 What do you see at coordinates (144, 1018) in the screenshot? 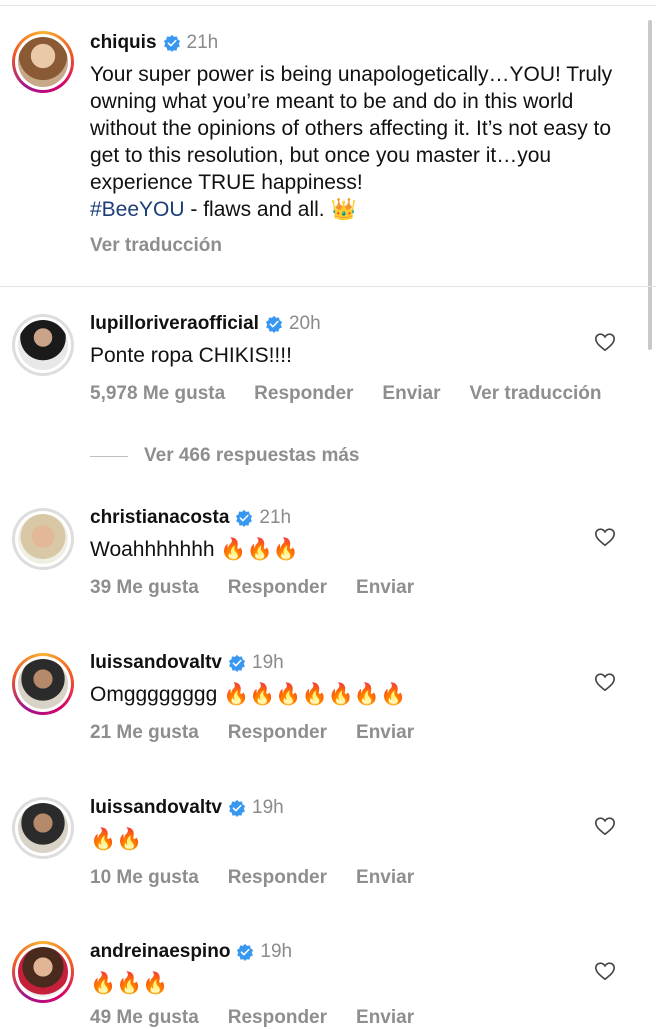
I see `like-count: 49 Me gusta` at bounding box center [144, 1018].